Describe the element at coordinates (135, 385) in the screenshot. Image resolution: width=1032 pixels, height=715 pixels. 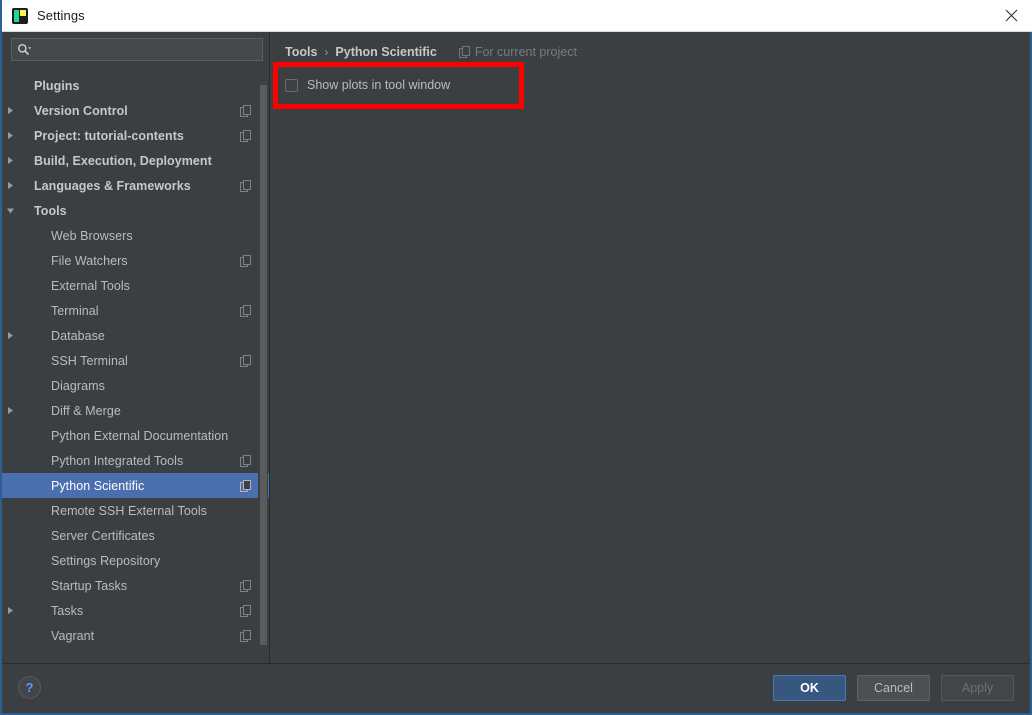
I see `sidebar-item-diagrams: Diagrams` at that location.